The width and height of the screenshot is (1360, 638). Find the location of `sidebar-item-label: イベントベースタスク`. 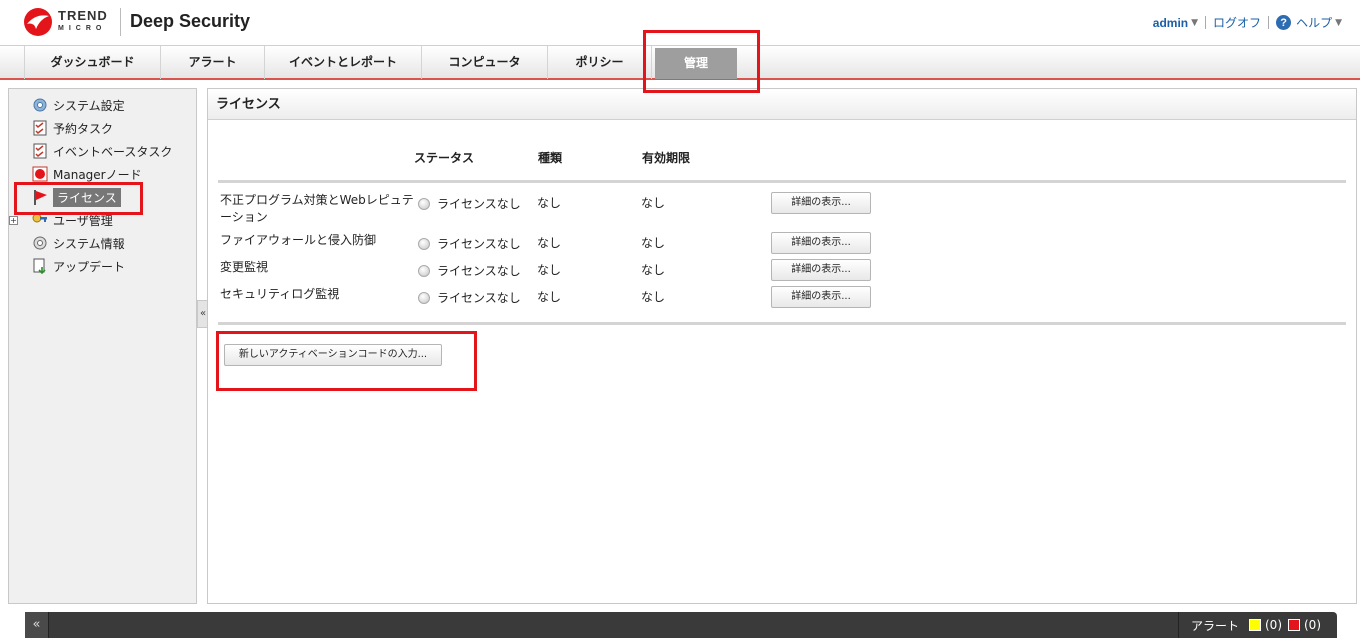

sidebar-item-label: イベントベースタスク is located at coordinates (113, 151).